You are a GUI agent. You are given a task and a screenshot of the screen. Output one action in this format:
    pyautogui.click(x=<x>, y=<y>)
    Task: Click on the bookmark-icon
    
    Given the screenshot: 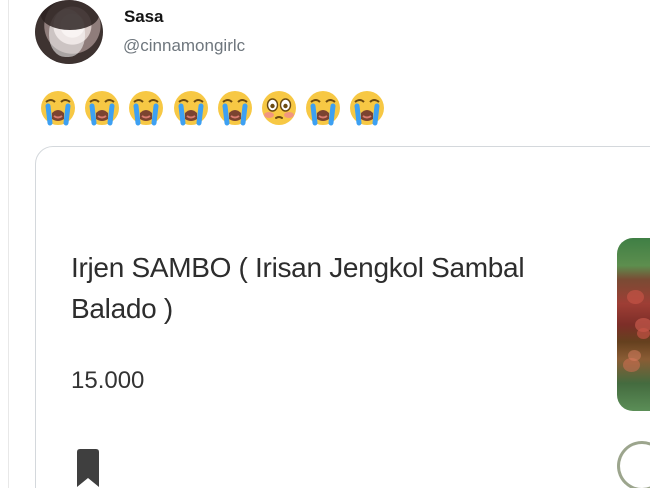 What is the action you would take?
    pyautogui.click(x=88, y=467)
    